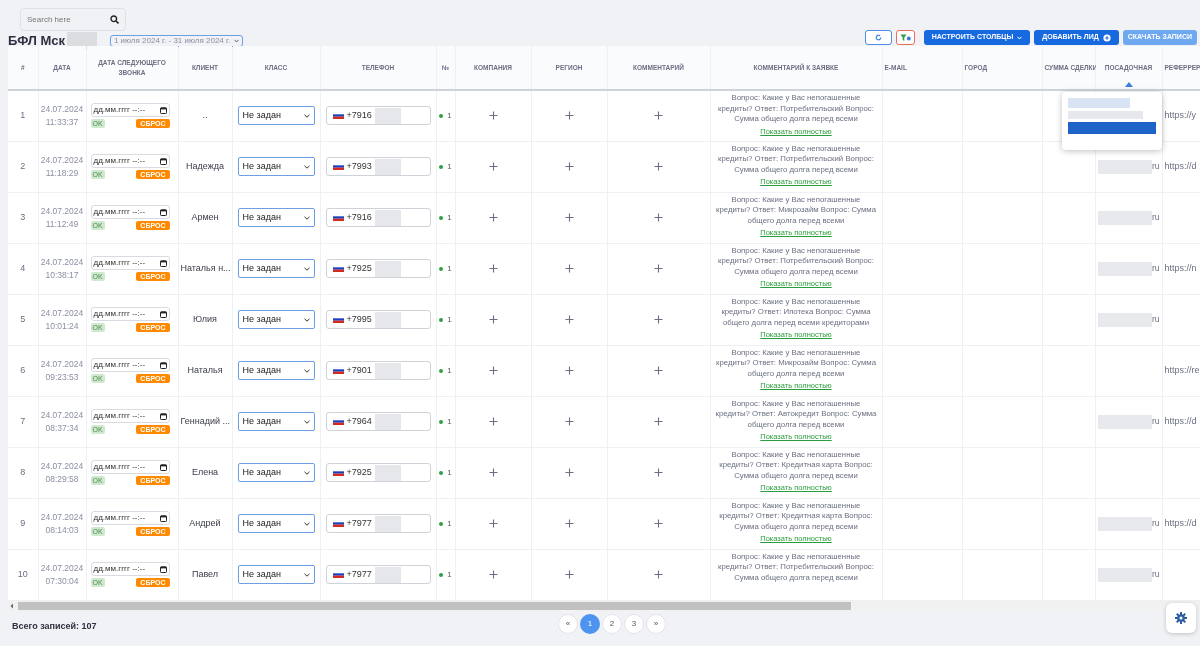 This screenshot has height=646, width=1200. Describe the element at coordinates (23, 420) in the screenshot. I see `row-number: 7` at that location.